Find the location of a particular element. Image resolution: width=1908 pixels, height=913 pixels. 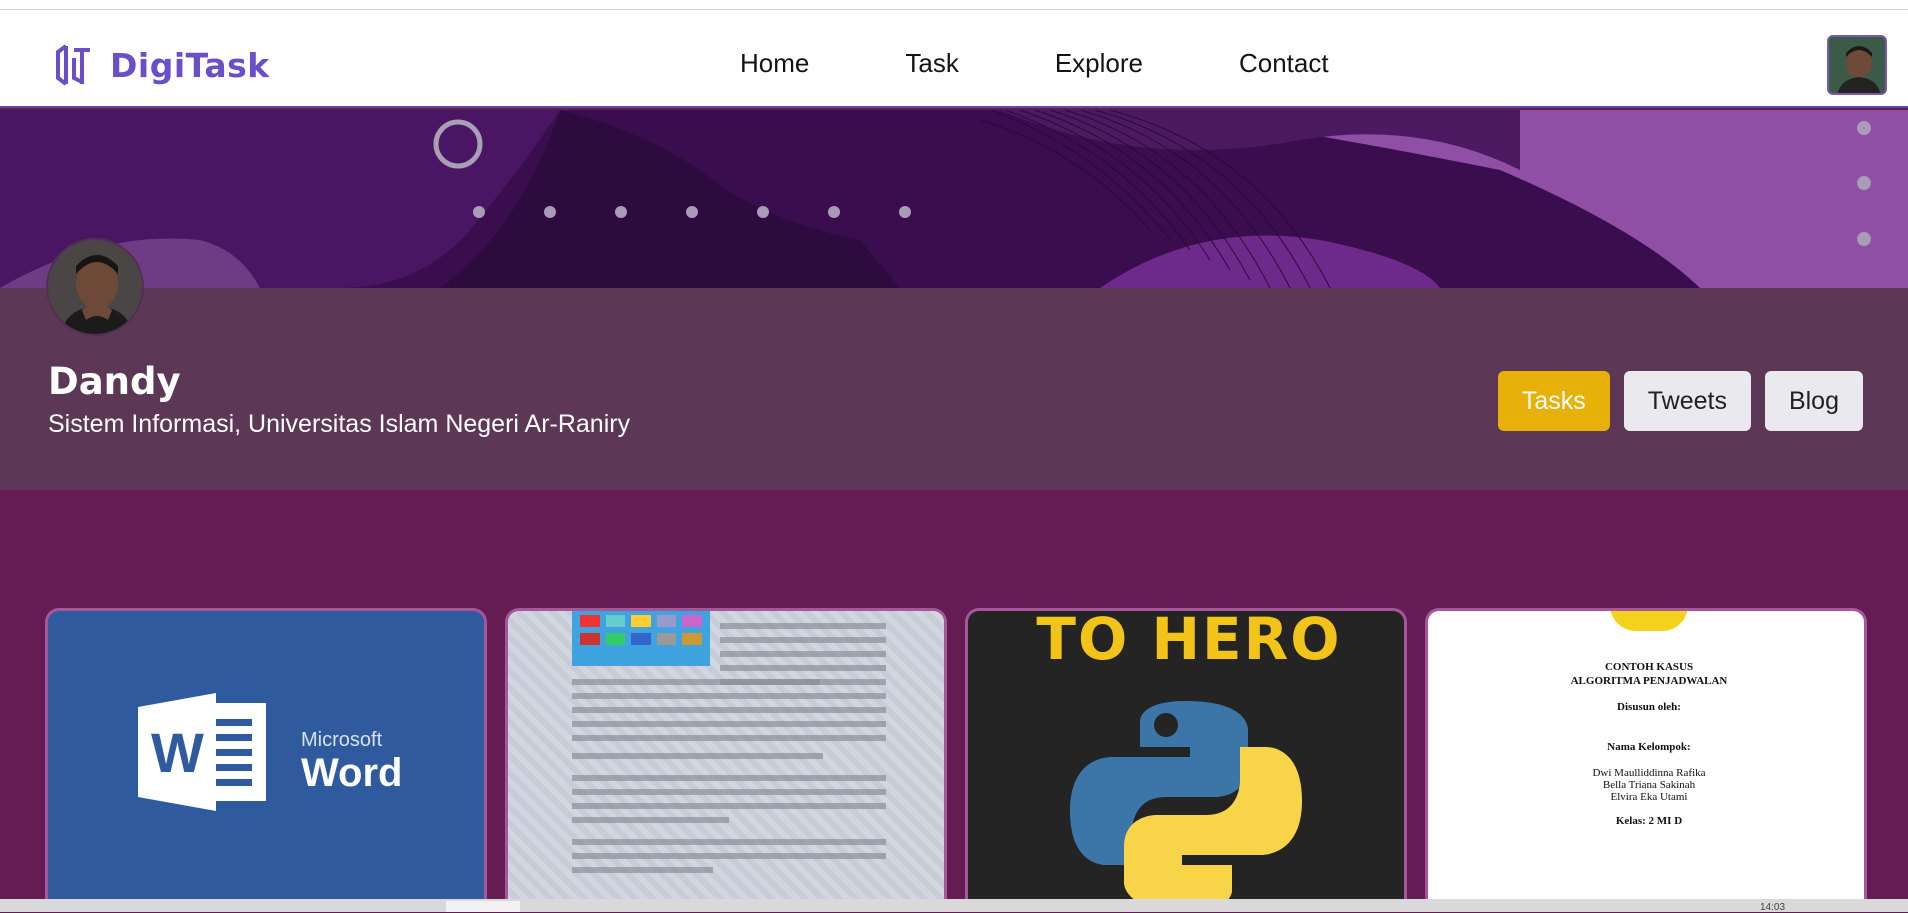

cover-line1: CONTOH KASUS is located at coordinates (1649, 667).